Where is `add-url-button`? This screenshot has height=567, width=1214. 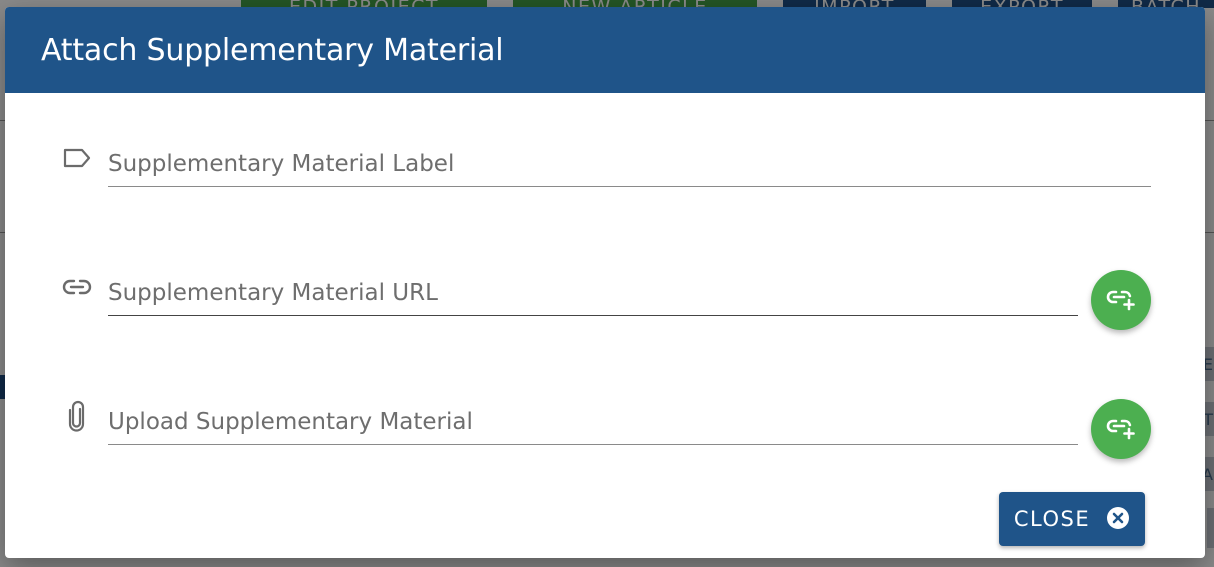
add-url-button is located at coordinates (1121, 300).